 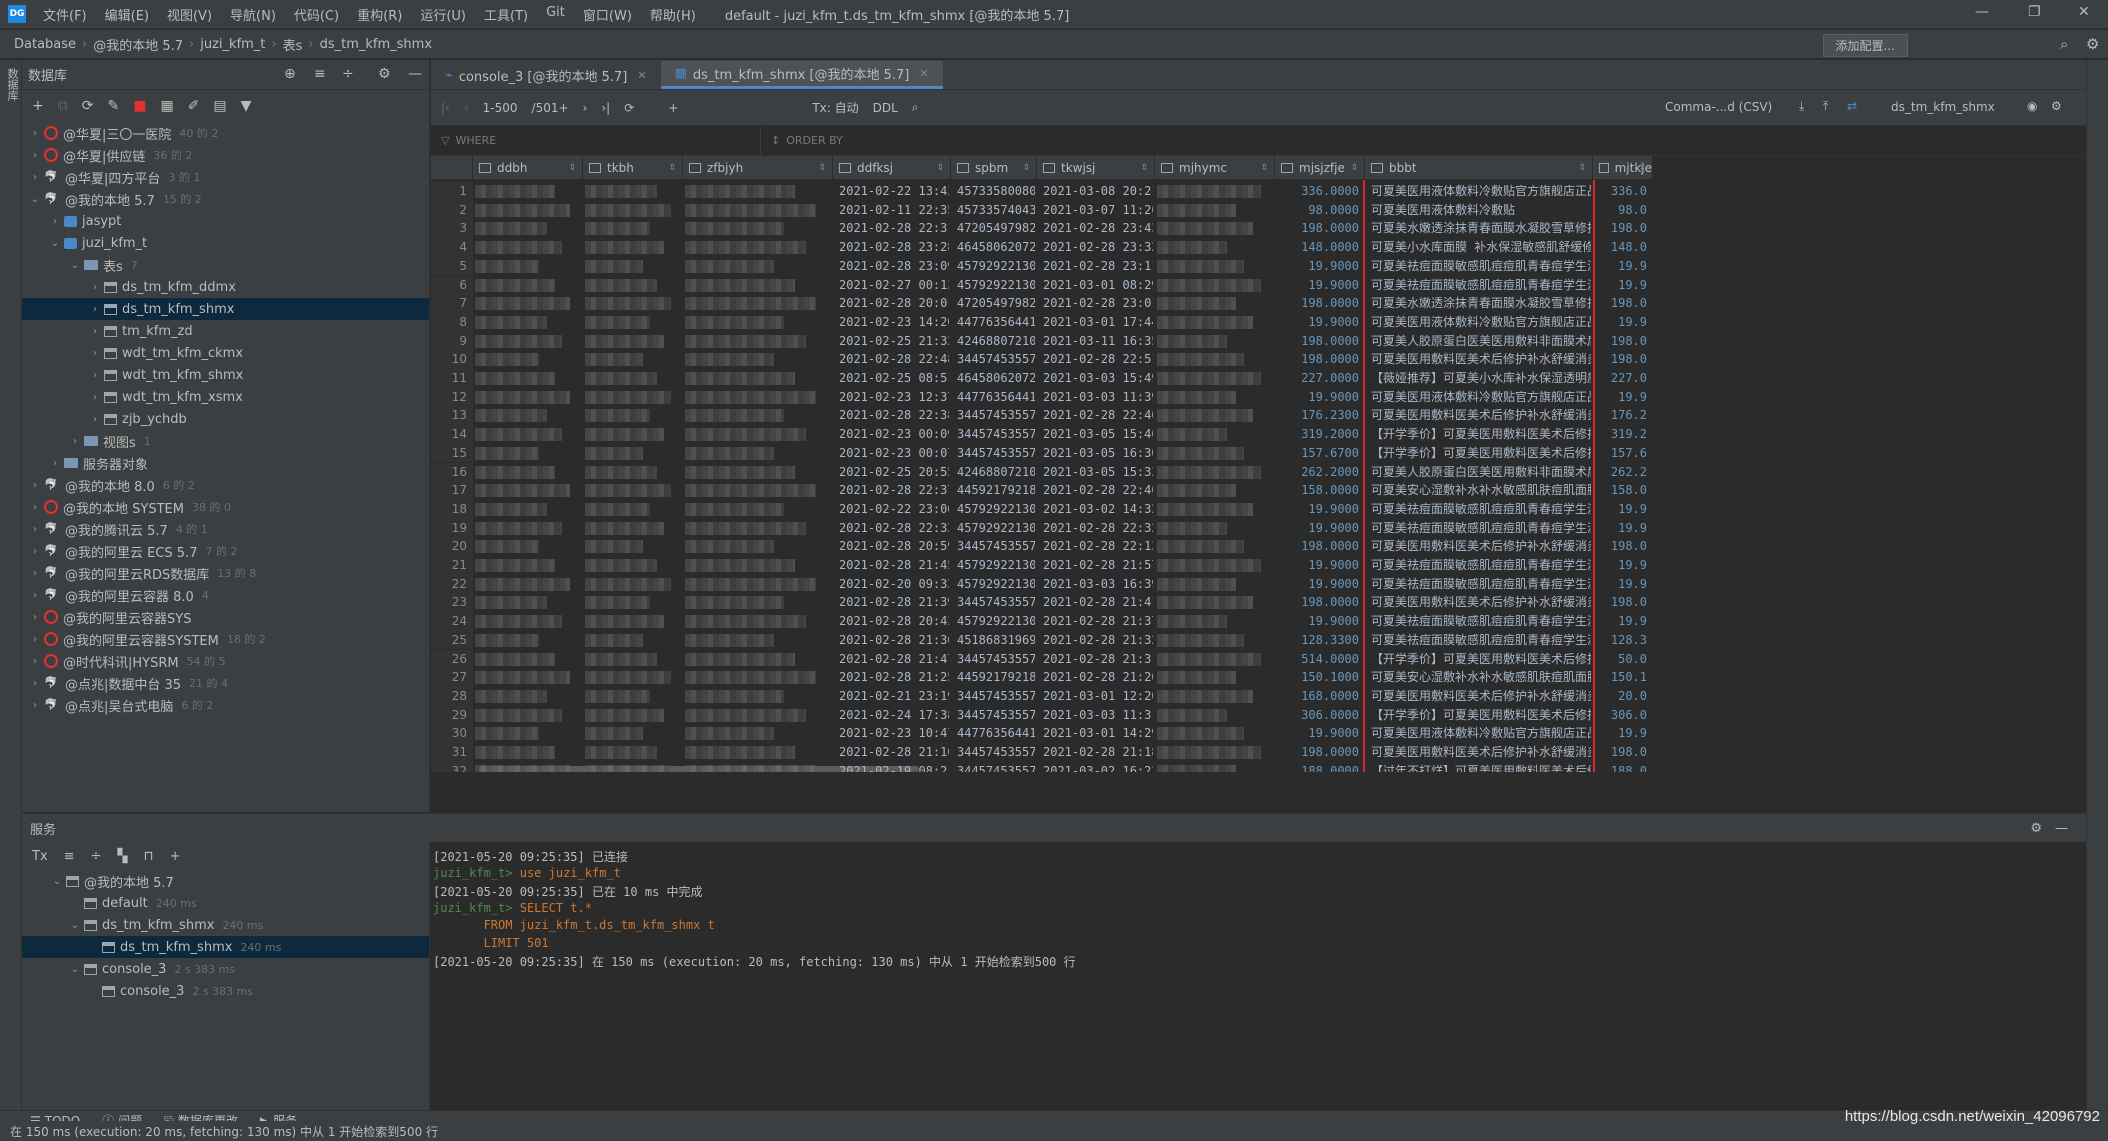 What do you see at coordinates (225, 903) in the screenshot?
I see `service-item: default 240 ms` at bounding box center [225, 903].